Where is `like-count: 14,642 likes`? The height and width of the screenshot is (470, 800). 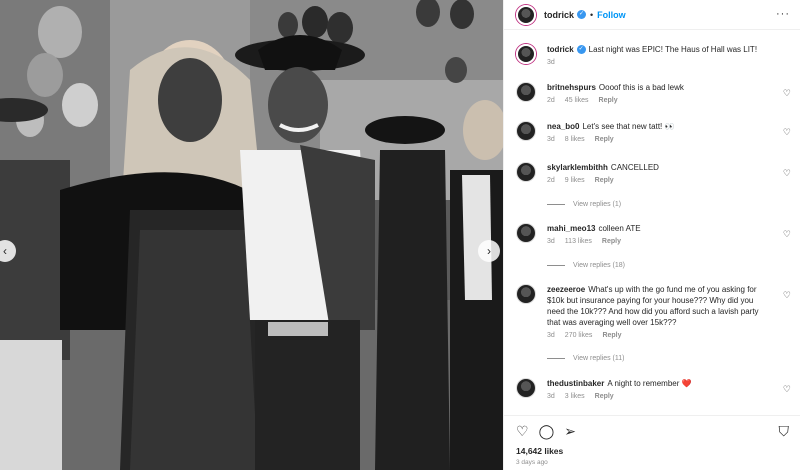
like-count: 14,642 likes is located at coordinates (652, 451).